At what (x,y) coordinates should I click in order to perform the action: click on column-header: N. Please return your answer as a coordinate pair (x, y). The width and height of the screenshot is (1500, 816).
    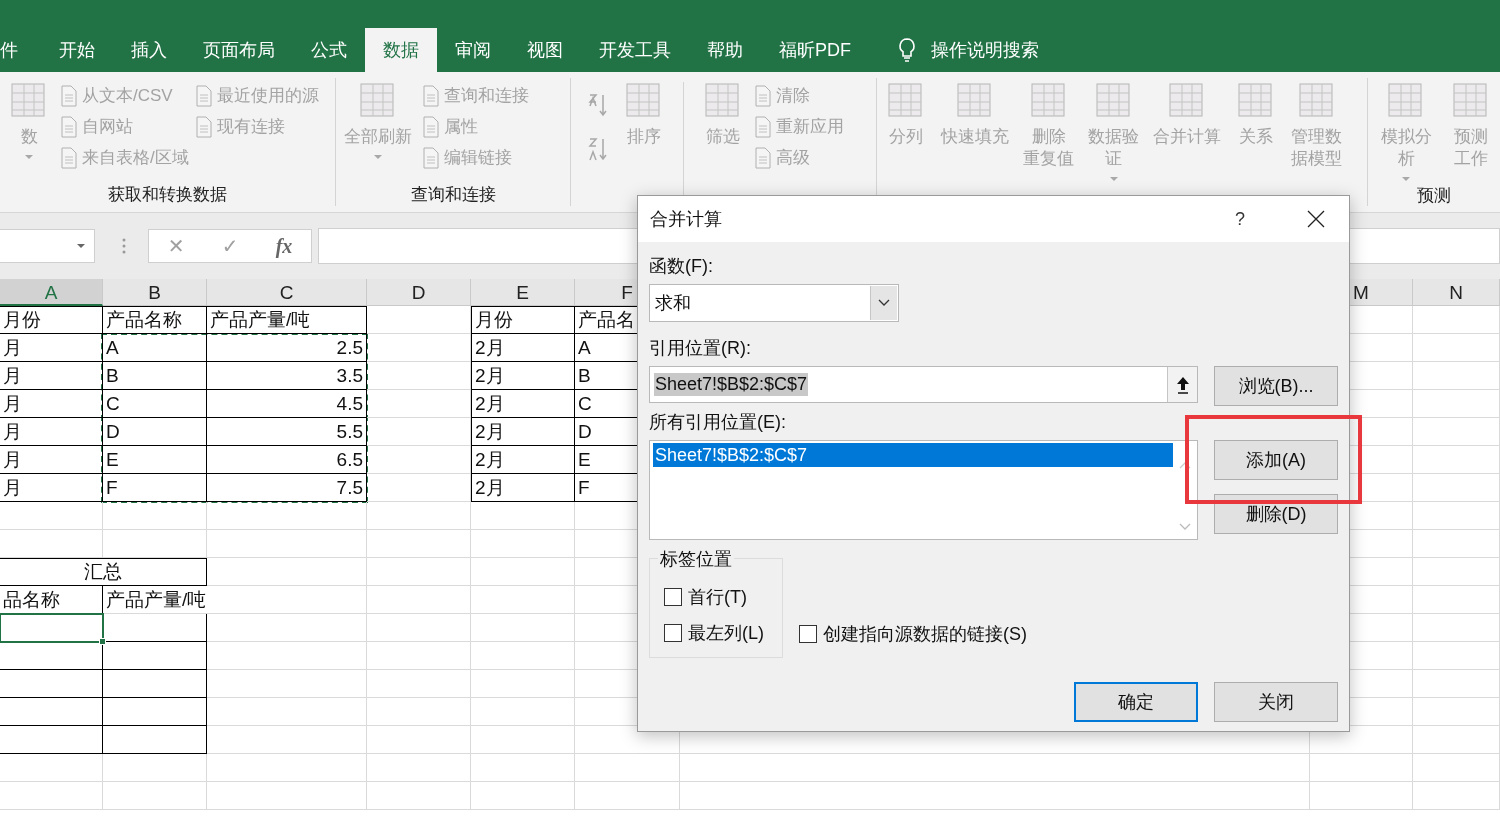
    Looking at the image, I should click on (1456, 292).